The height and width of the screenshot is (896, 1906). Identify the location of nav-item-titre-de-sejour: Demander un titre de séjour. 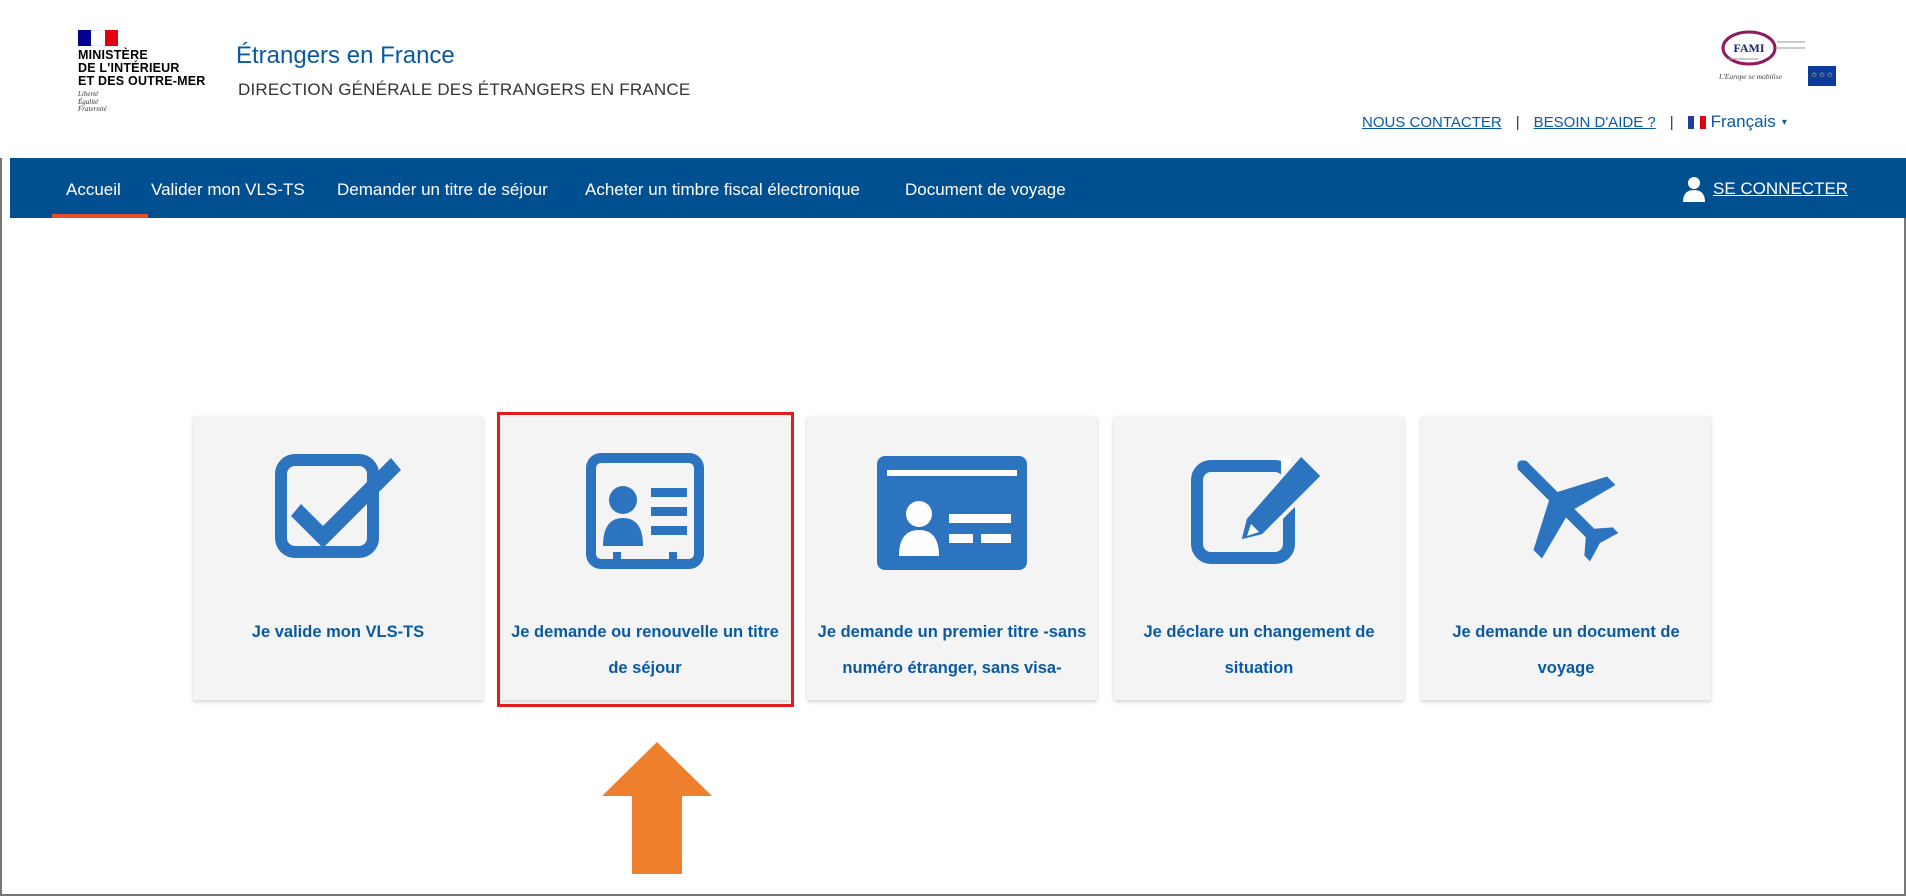
(442, 190).